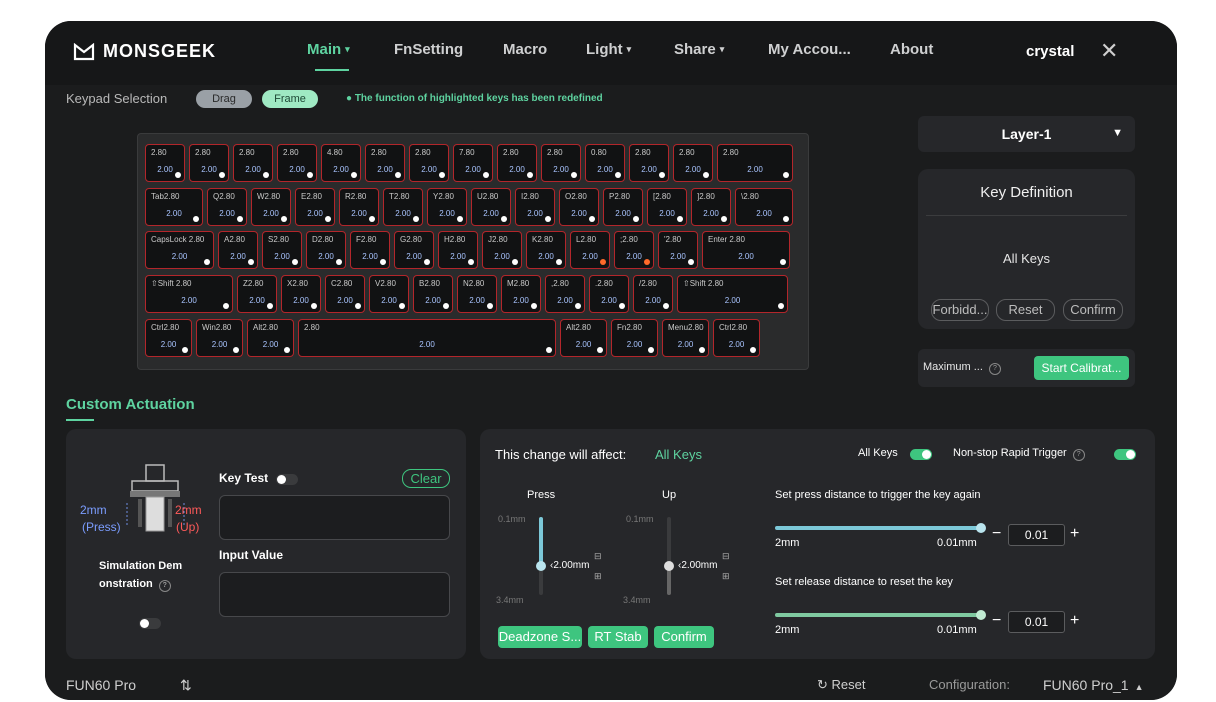 Image resolution: width=1216 pixels, height=702 pixels. What do you see at coordinates (328, 49) in the screenshot?
I see `nav-main: Main ▾` at bounding box center [328, 49].